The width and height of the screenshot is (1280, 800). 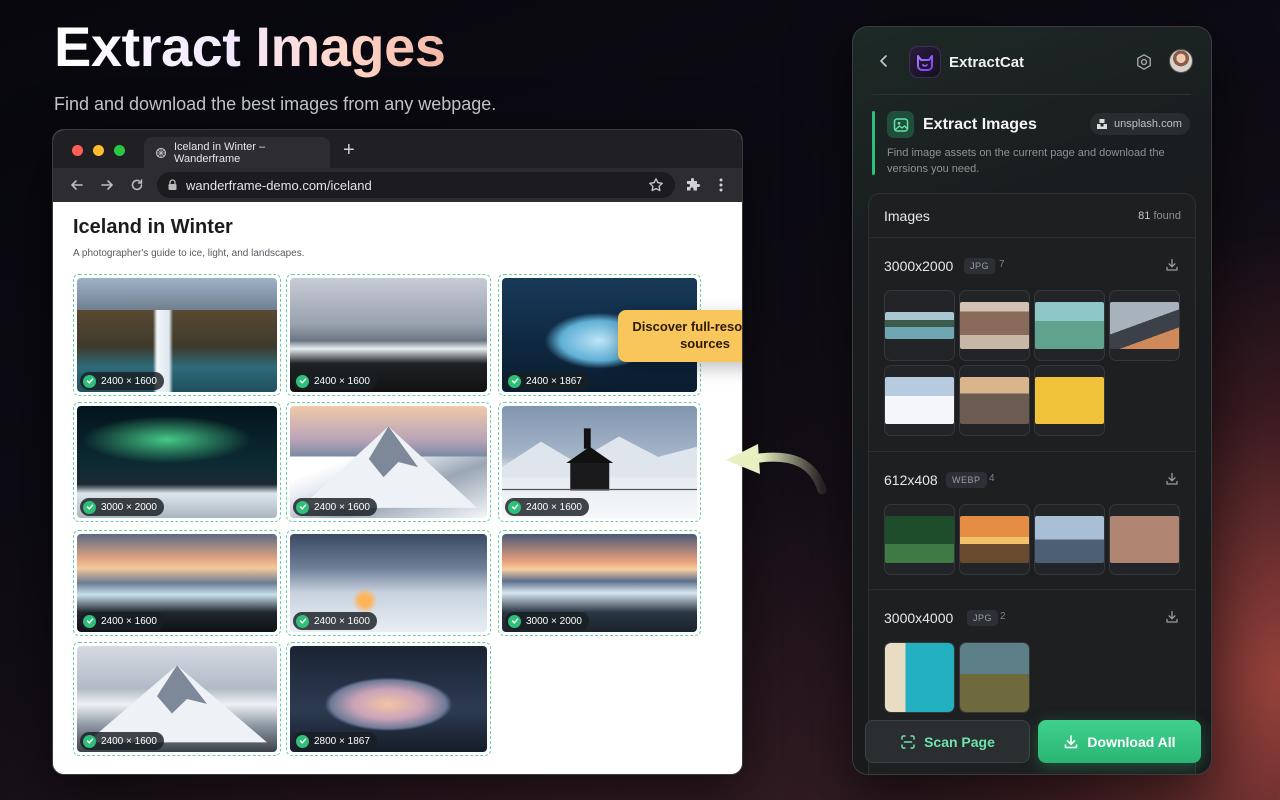 I want to click on feature-title: Extract Images, so click(x=980, y=124).